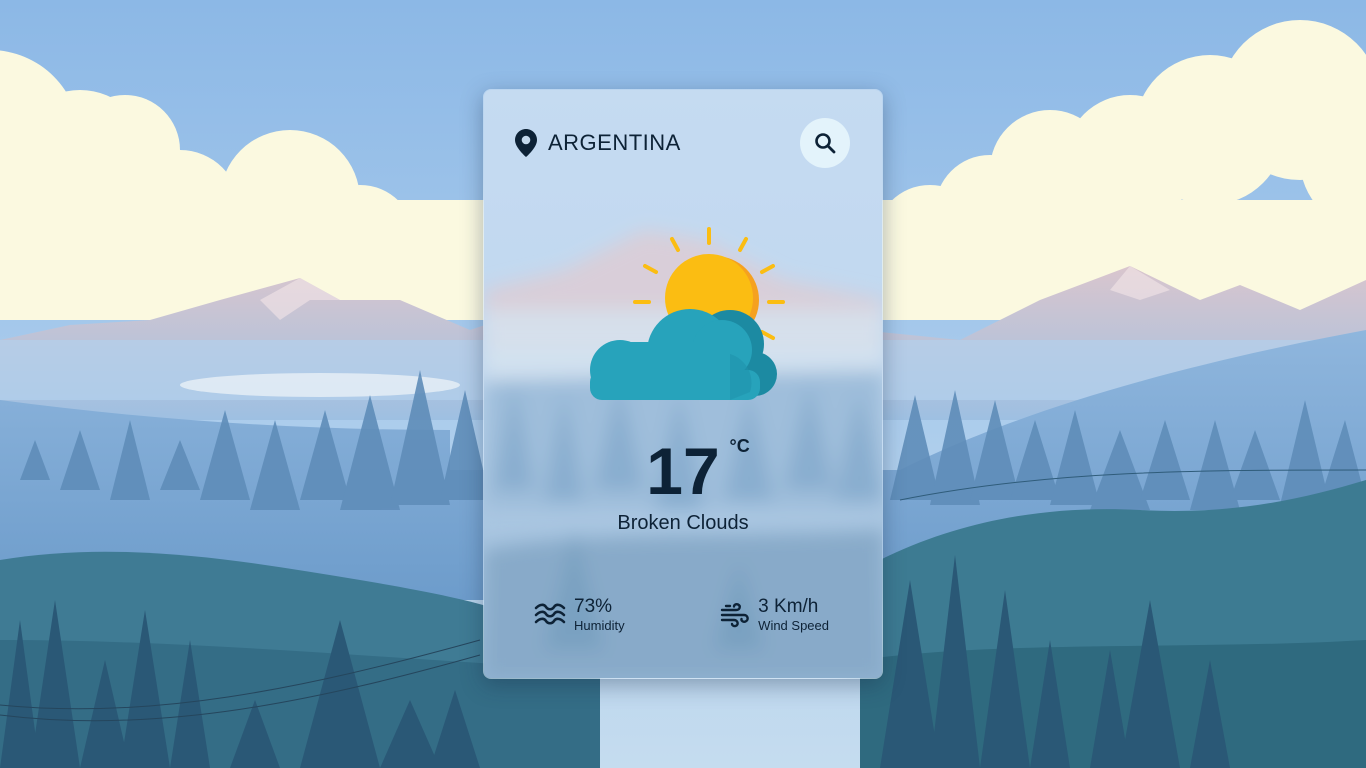  I want to click on location: ARGENTINA, so click(597, 143).